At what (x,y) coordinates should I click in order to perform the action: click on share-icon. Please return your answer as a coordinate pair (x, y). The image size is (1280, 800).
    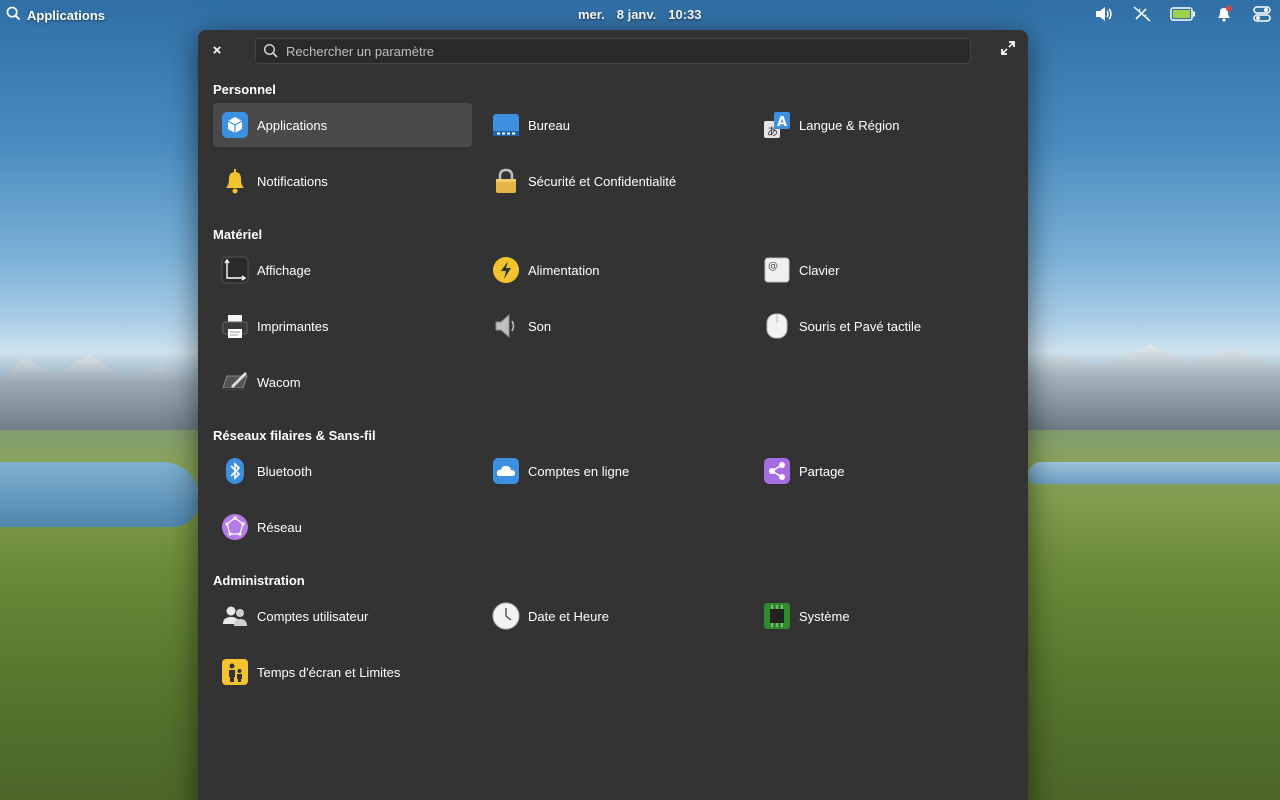
    Looking at the image, I should click on (777, 471).